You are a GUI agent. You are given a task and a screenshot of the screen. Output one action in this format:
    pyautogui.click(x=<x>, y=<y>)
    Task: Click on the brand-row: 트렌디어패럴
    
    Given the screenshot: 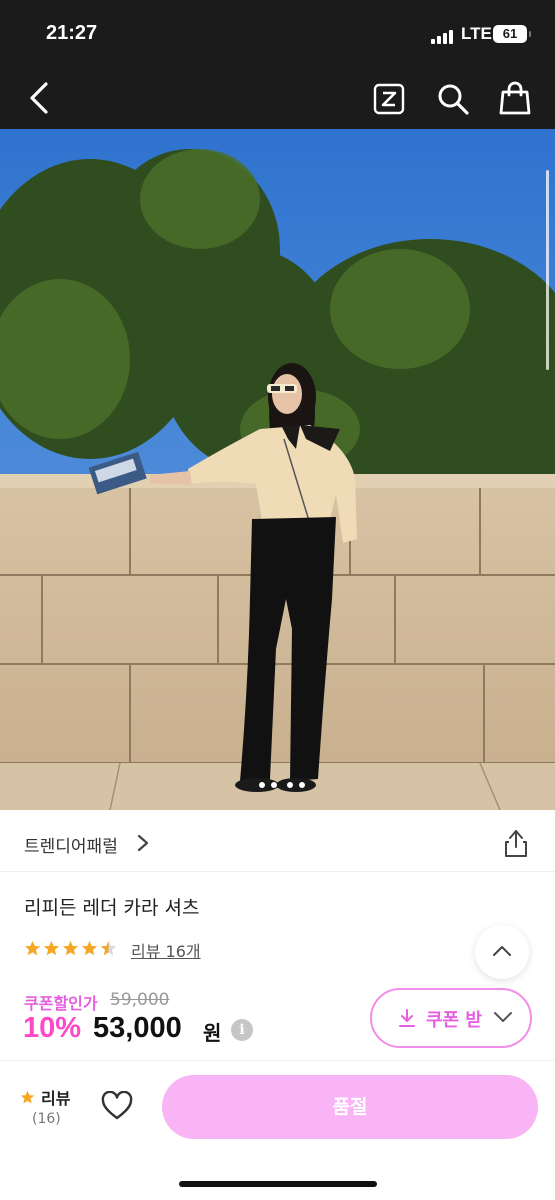 What is the action you would take?
    pyautogui.click(x=277, y=841)
    